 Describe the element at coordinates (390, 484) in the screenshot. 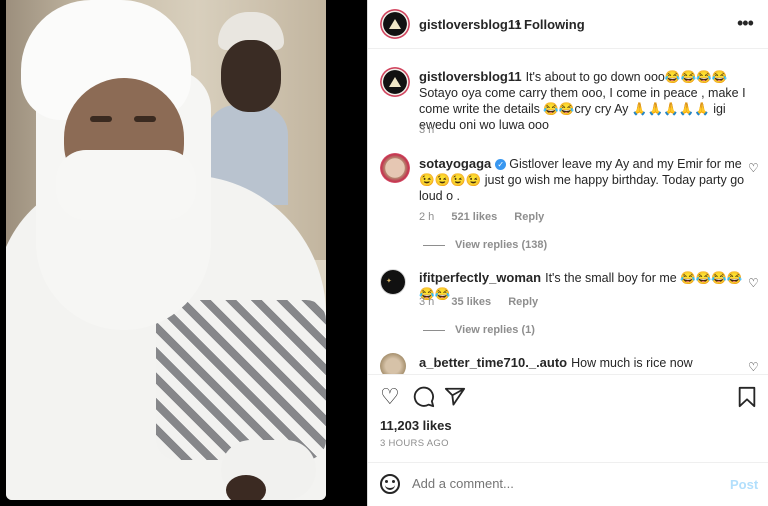

I see `emoji-icon` at that location.